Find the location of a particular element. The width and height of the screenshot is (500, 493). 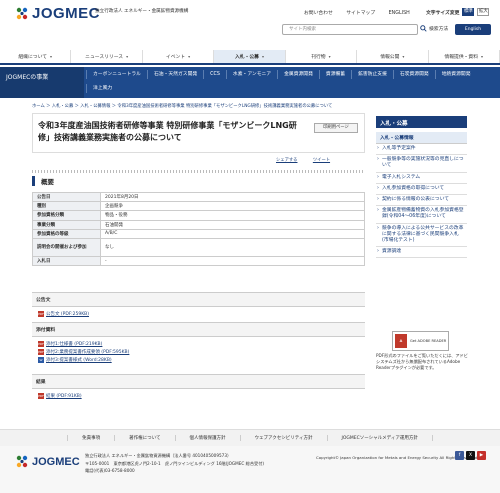

attachment-link: PDF 添付1:仕様書 (PDF:219KB) is located at coordinates (198, 342).